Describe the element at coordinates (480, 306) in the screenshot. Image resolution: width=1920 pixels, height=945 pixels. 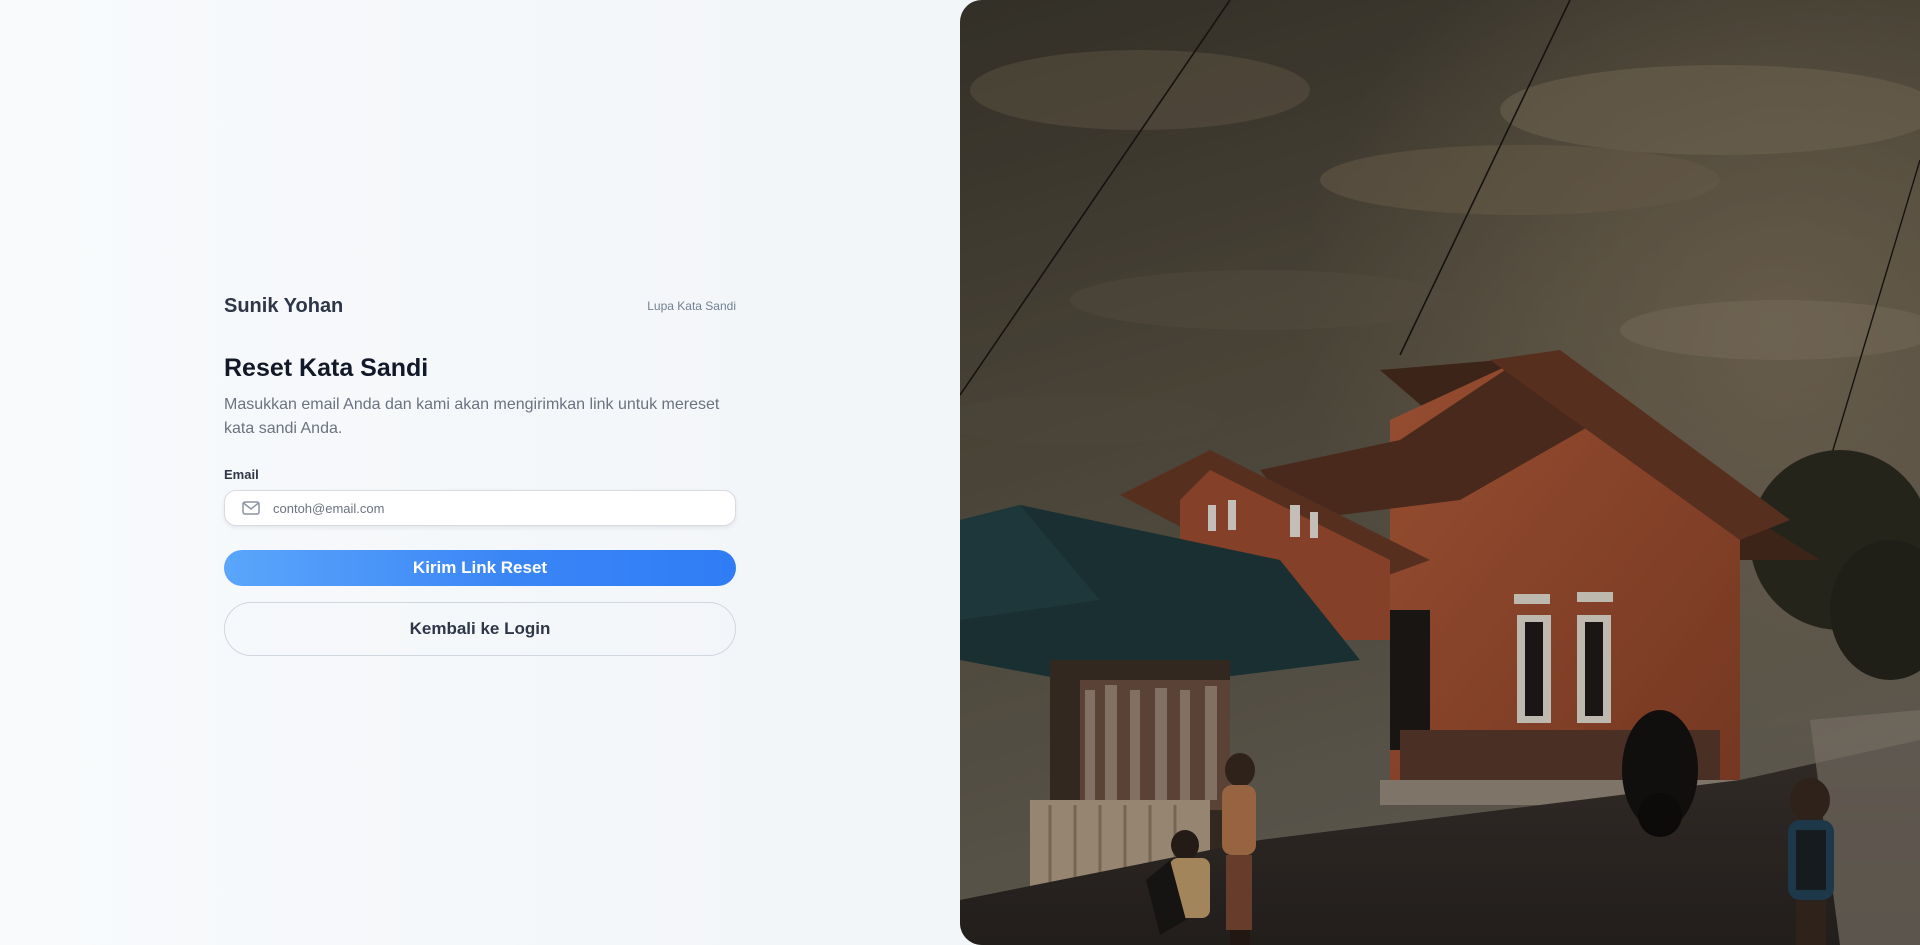
I see `brand-row: Sunik Yohan Lupa Kata Sandi` at that location.